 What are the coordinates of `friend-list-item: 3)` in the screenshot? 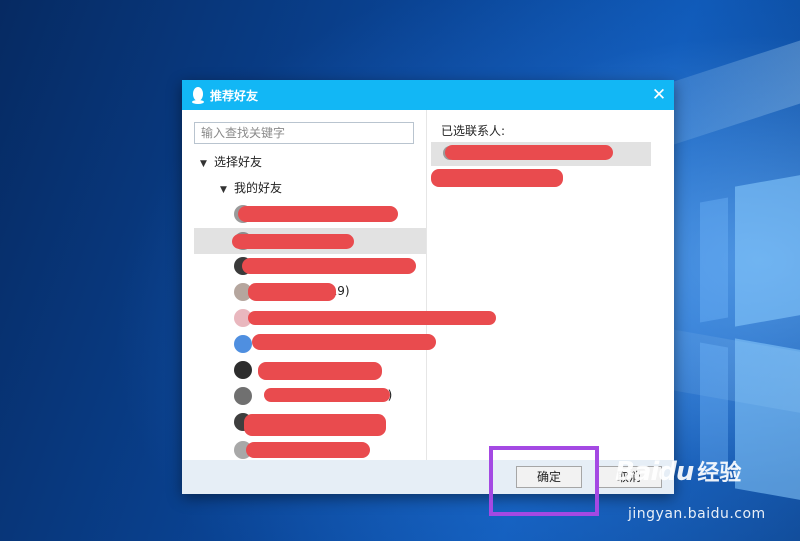 It's located at (310, 396).